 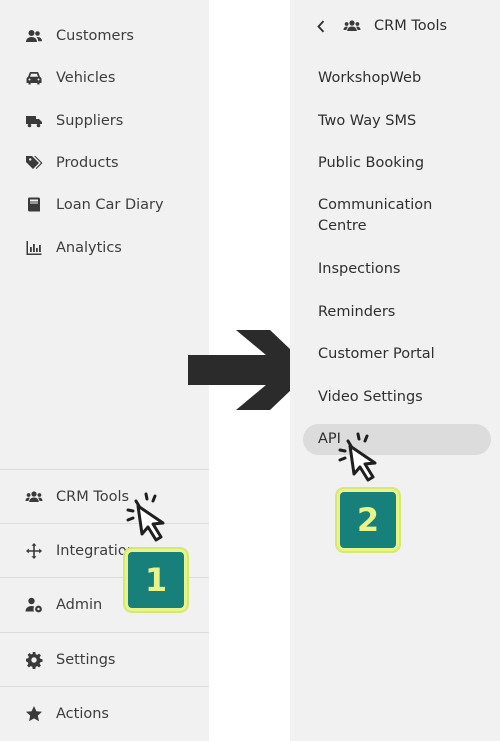 I want to click on sidebar-item-vehicles: Vehicles, so click(x=70, y=78).